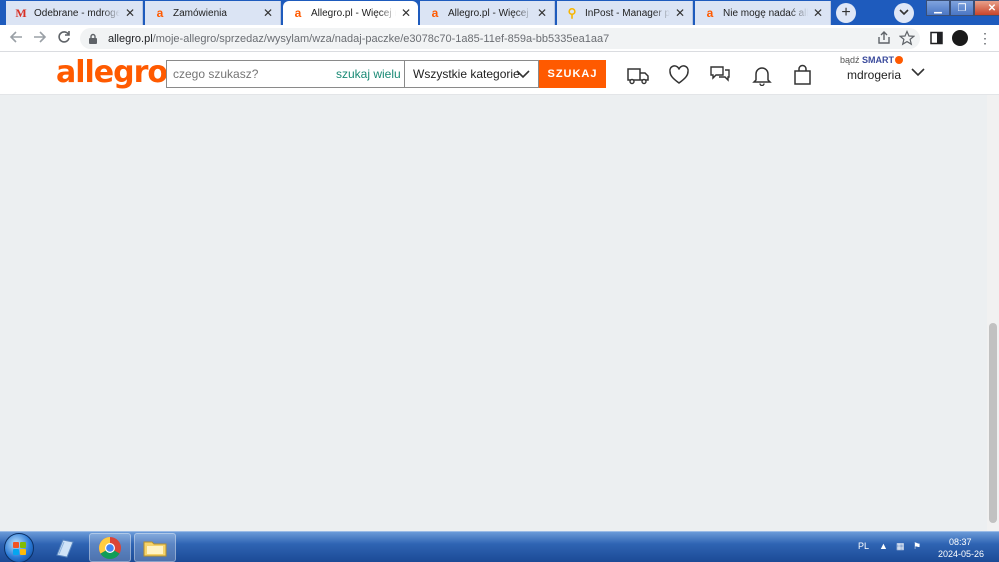 Image resolution: width=999 pixels, height=562 pixels. I want to click on delivery-truck-icon, so click(637, 75).